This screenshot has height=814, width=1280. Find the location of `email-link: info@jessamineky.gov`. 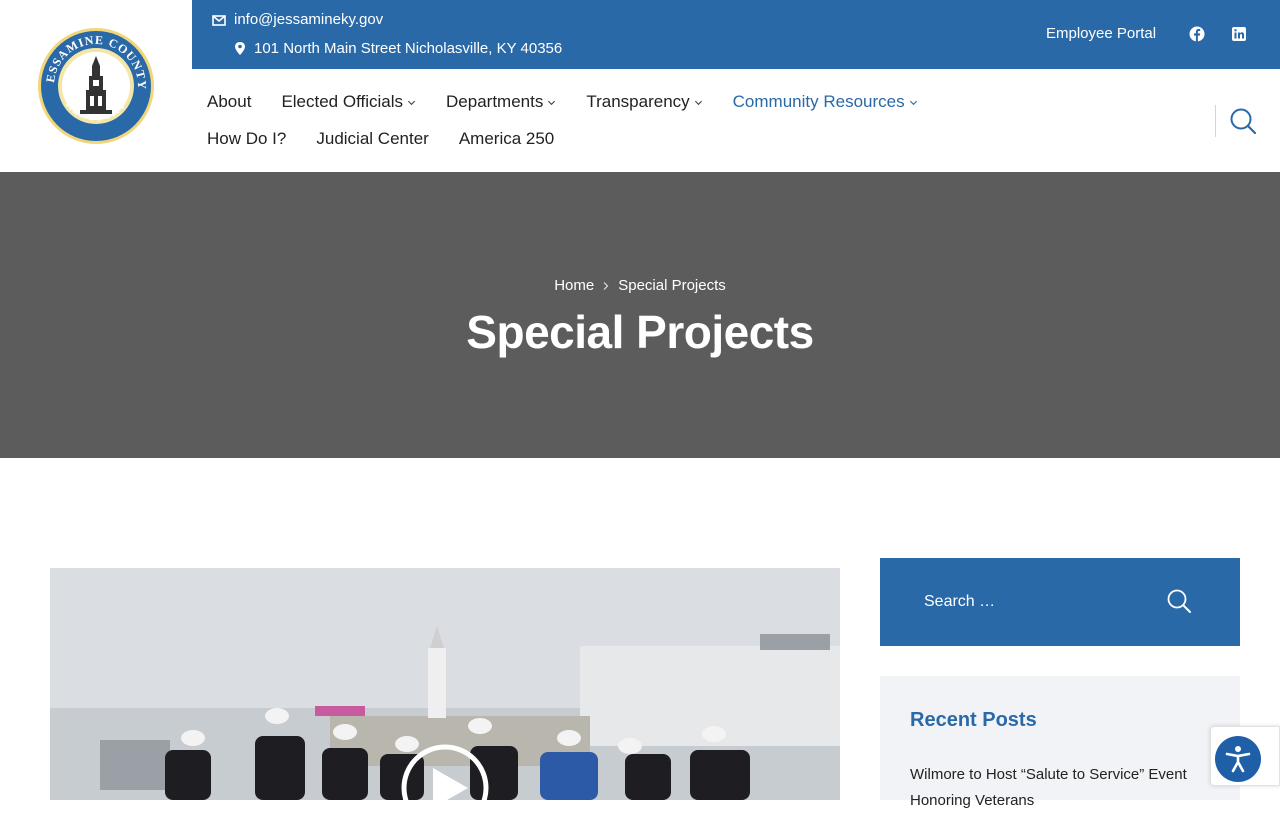

email-link: info@jessamineky.gov is located at coordinates (297, 19).